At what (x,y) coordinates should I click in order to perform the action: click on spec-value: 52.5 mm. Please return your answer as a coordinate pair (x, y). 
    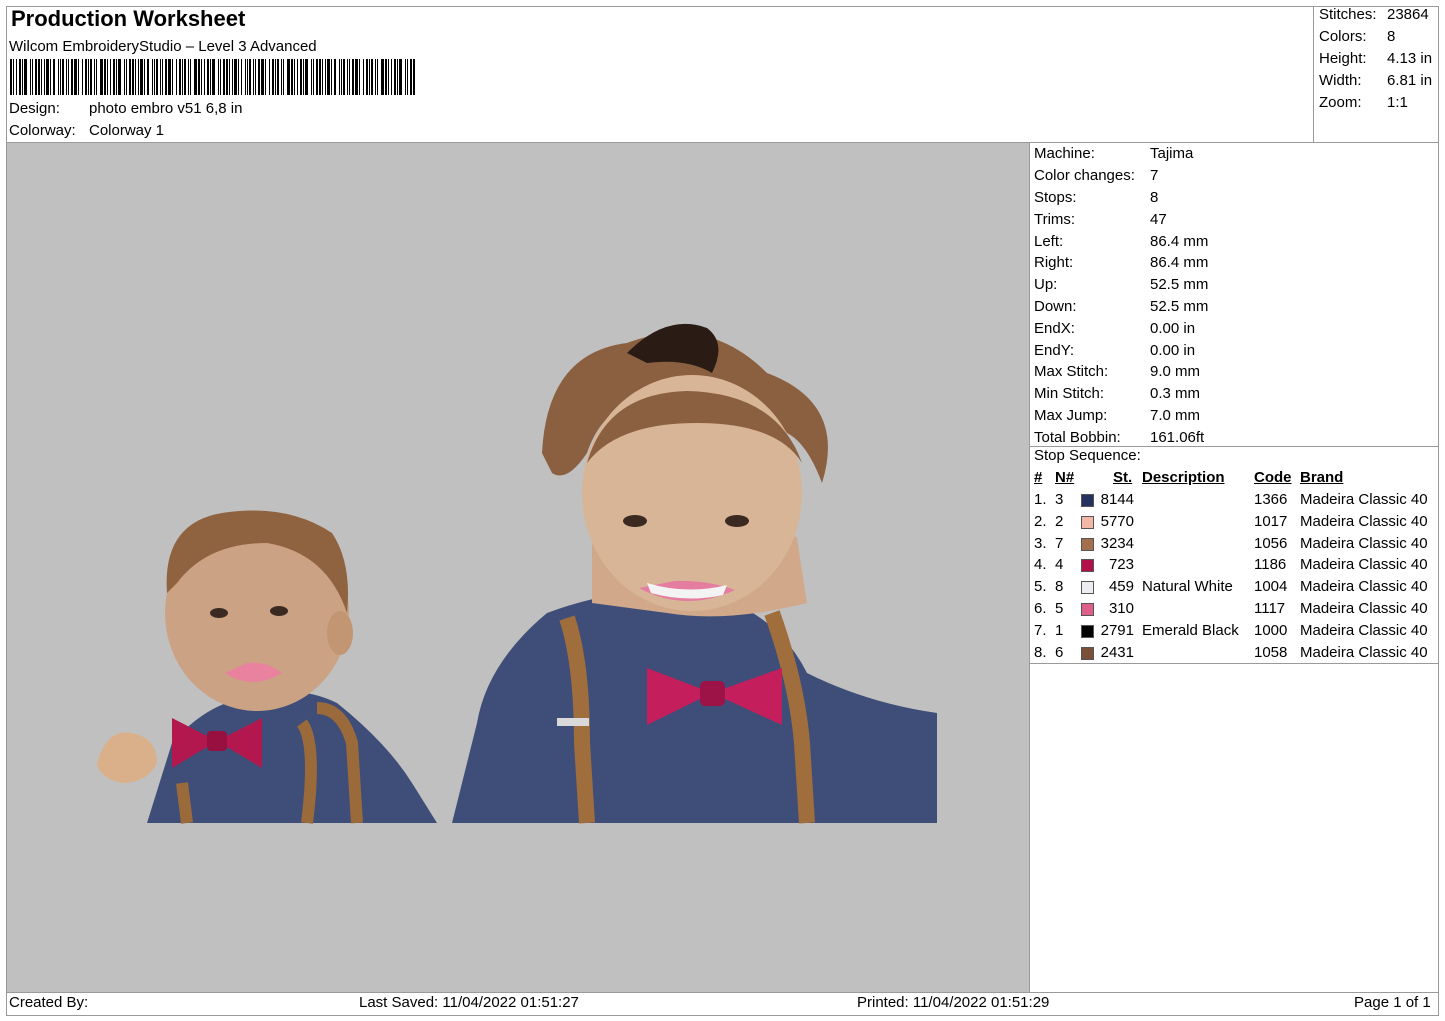
    Looking at the image, I should click on (1179, 285).